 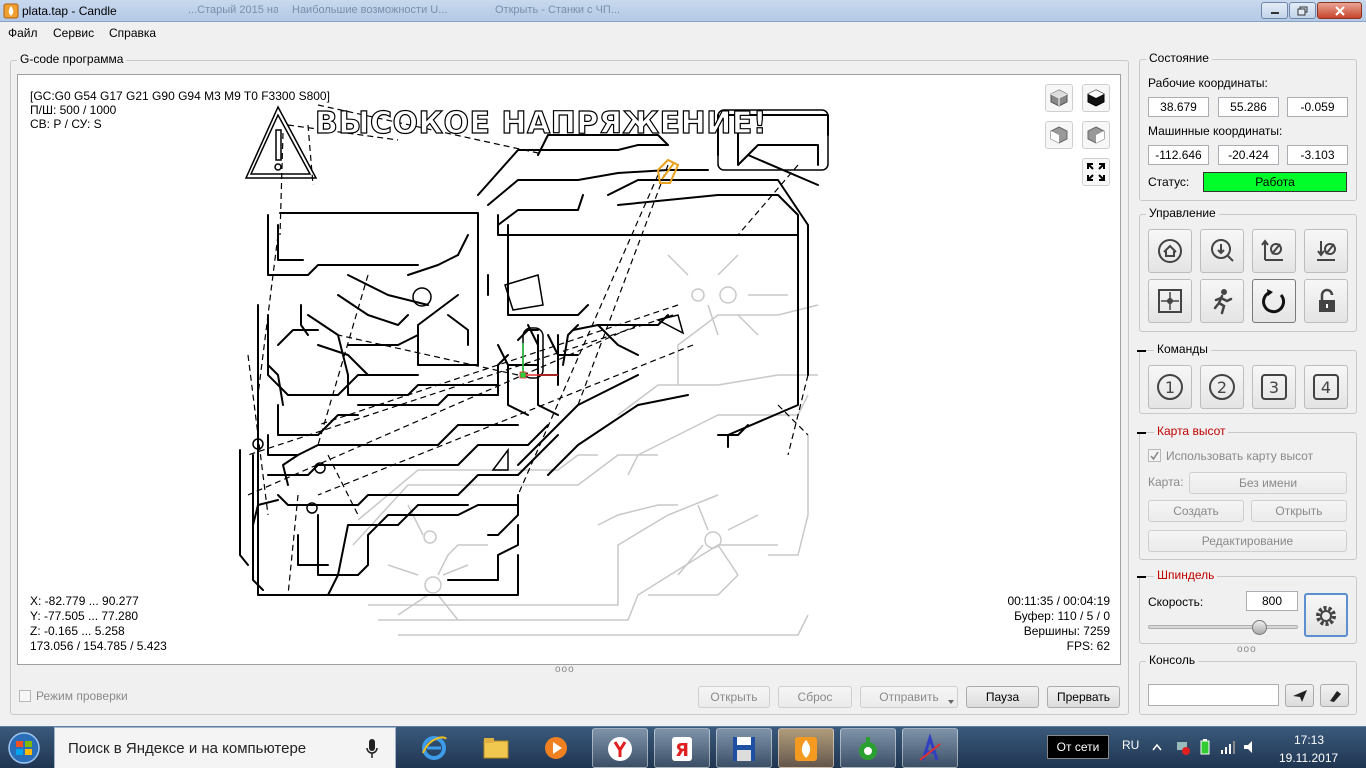 I want to click on menu-file: Файл, so click(x=23, y=33).